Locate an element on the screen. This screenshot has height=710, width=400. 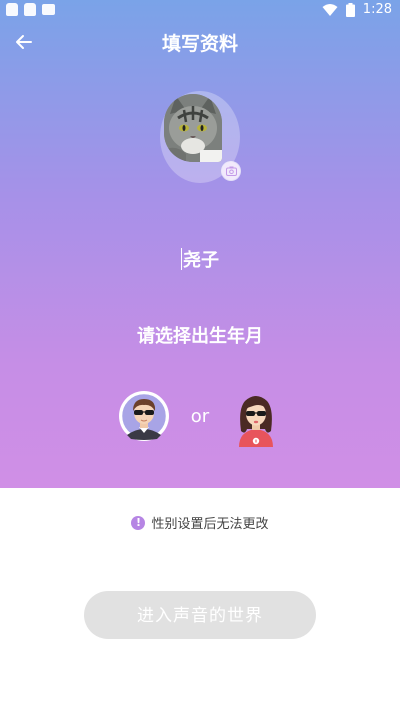
status-notification-icons is located at coordinates (30, 9).